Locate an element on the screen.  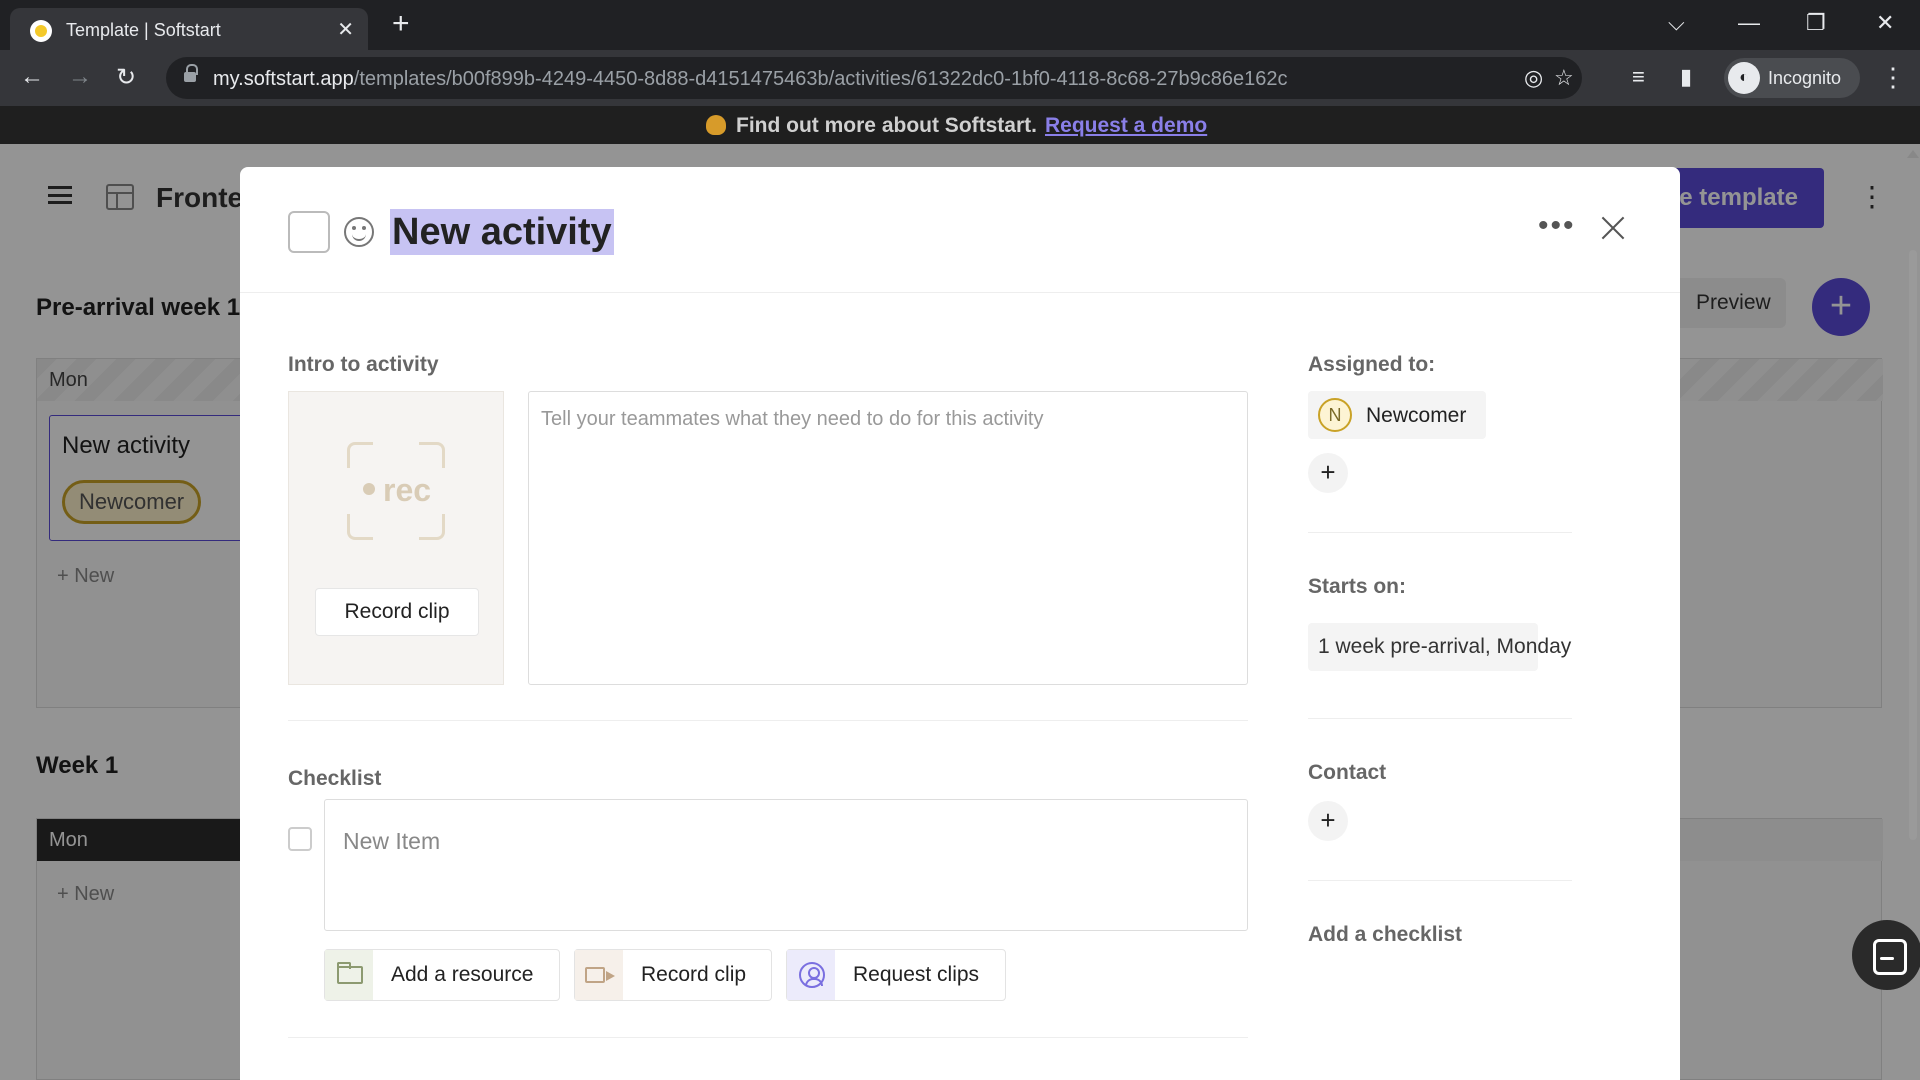
more-options-icon: ••• is located at coordinates (1557, 226).